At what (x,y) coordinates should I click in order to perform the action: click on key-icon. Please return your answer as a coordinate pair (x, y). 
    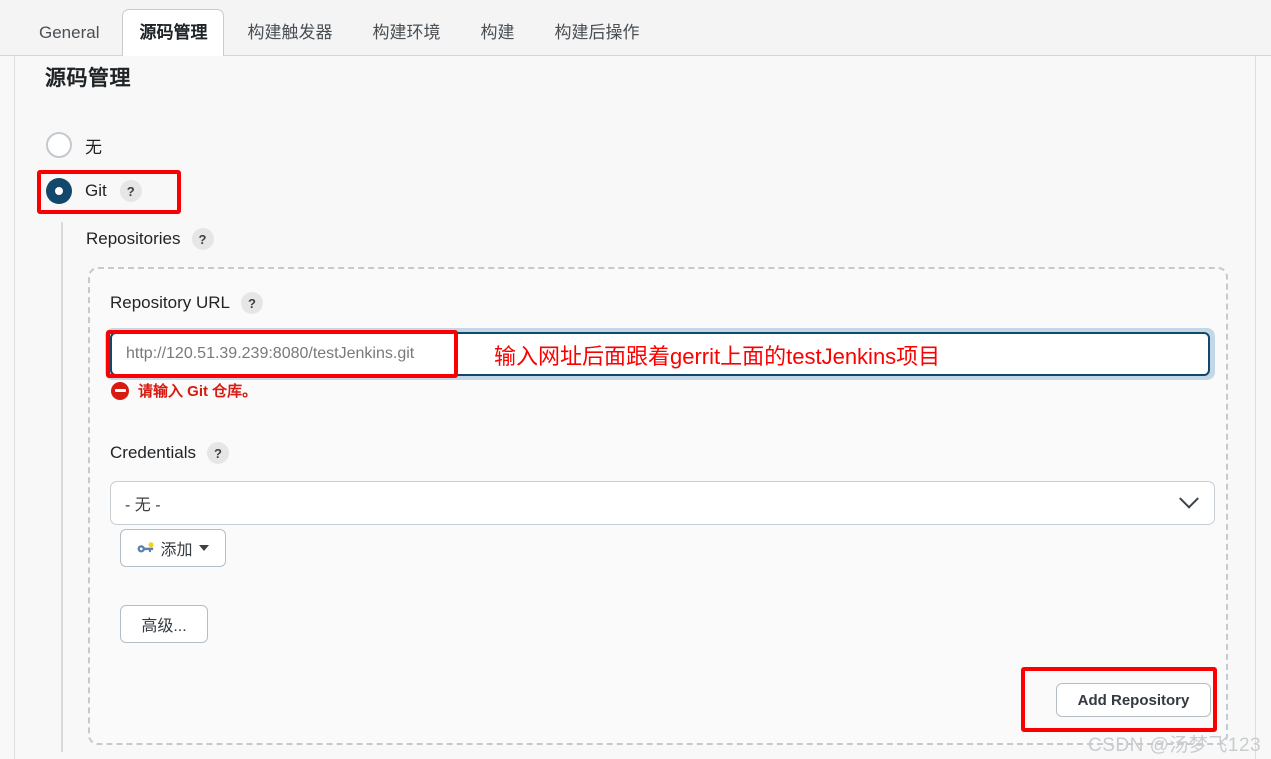
    Looking at the image, I should click on (146, 547).